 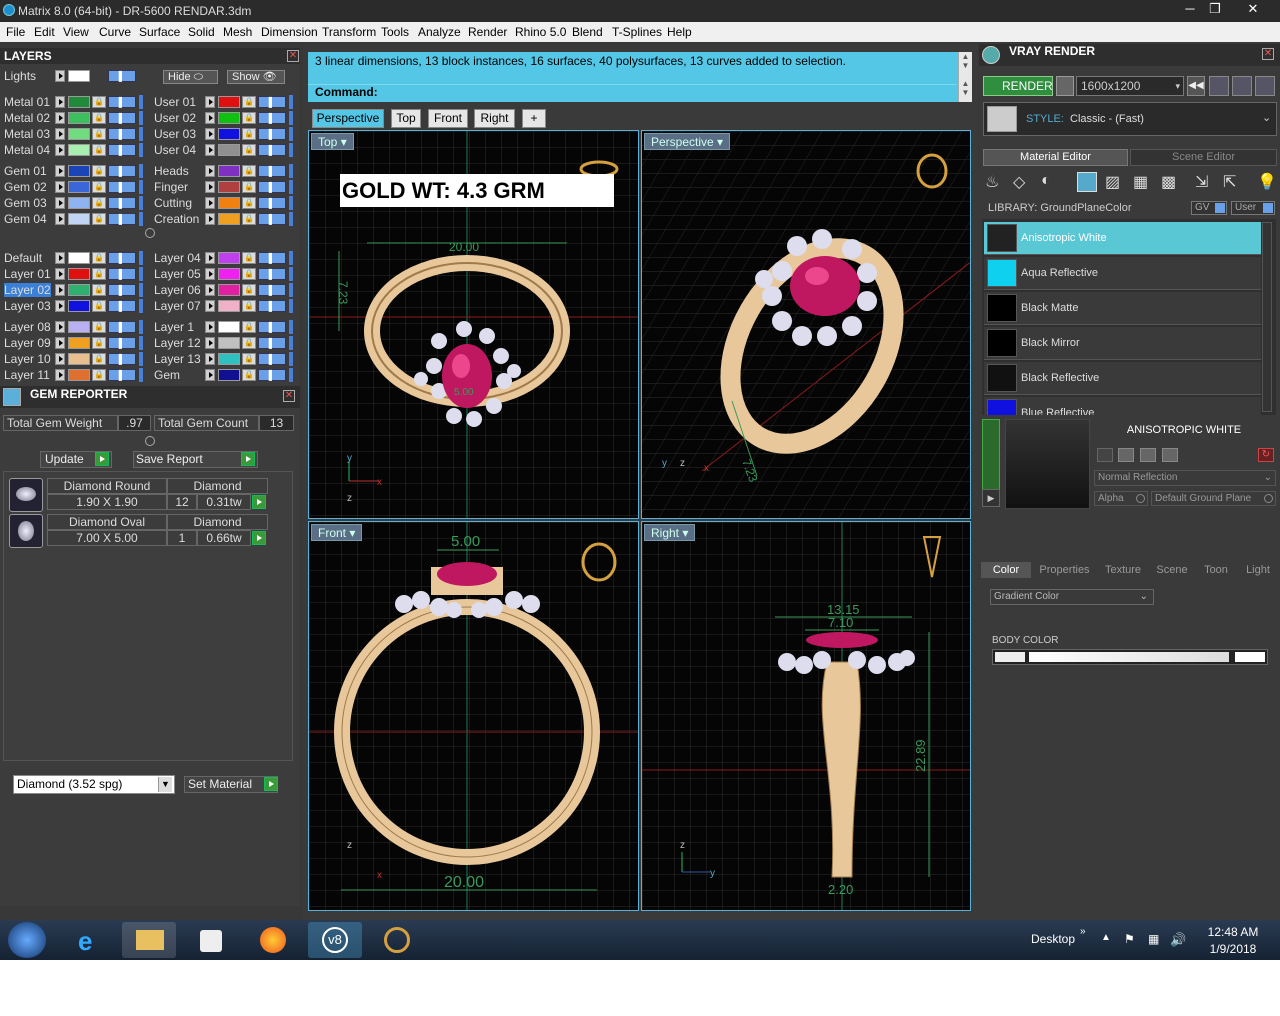 I want to click on layer-row: Cutting 🔒 ▌, so click(x=222, y=203).